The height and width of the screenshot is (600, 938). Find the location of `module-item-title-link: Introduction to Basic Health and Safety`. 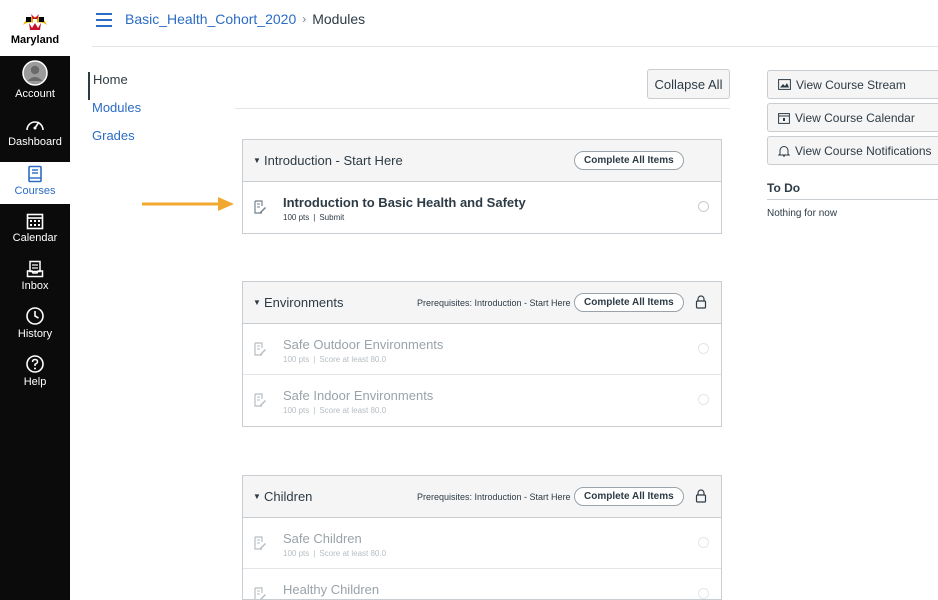

module-item-title-link: Introduction to Basic Health and Safety is located at coordinates (404, 202).